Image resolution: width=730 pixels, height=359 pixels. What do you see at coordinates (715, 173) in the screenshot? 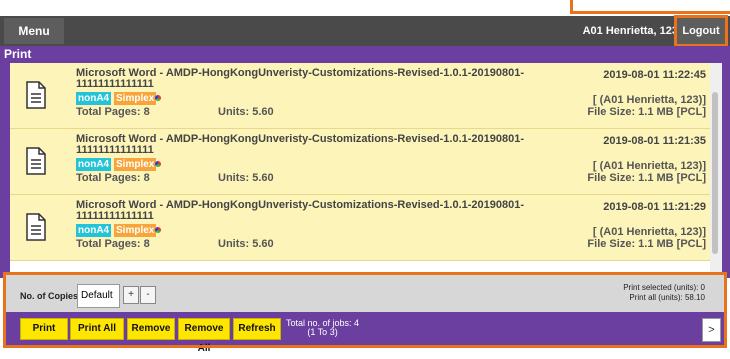
I see `scrollbar-thumb` at bounding box center [715, 173].